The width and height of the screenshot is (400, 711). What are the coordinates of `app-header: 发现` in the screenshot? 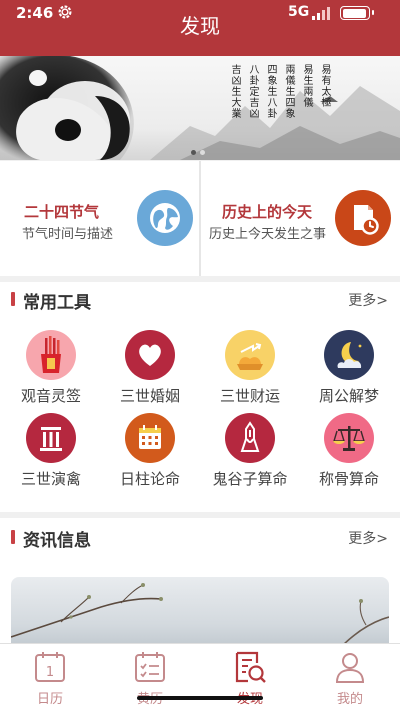 It's located at (200, 35).